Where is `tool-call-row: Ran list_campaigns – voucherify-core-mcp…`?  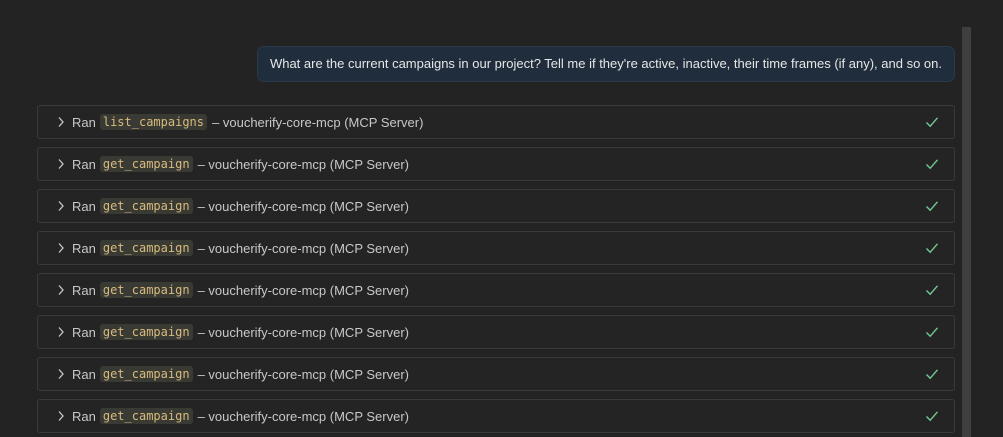 tool-call-row: Ran list_campaigns – voucherify-core-mcp… is located at coordinates (496, 122).